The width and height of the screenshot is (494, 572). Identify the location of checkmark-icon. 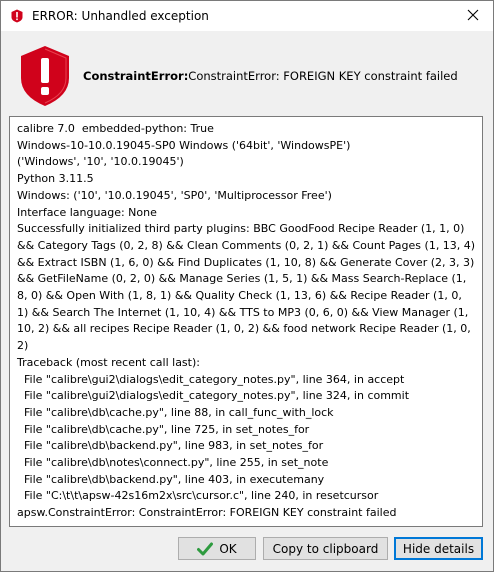
(205, 549).